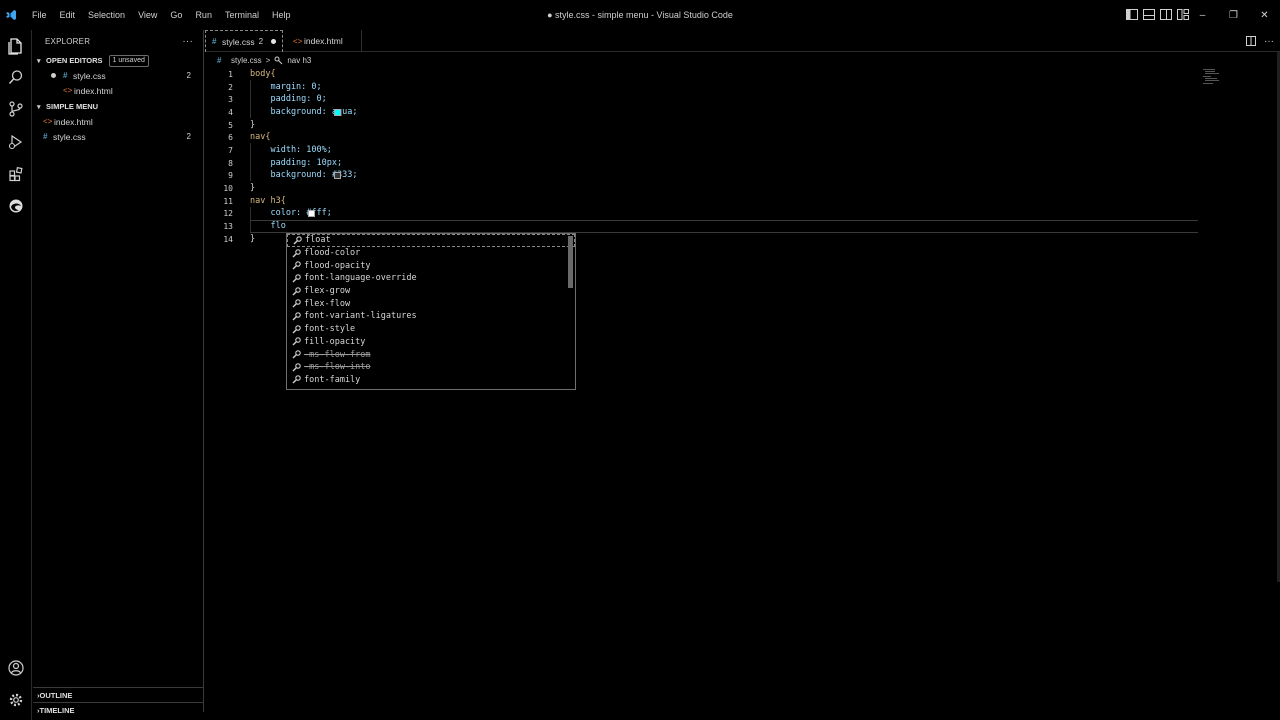 This screenshot has width=1280, height=720. Describe the element at coordinates (1264, 15) in the screenshot. I see `close-button: ✕` at that location.